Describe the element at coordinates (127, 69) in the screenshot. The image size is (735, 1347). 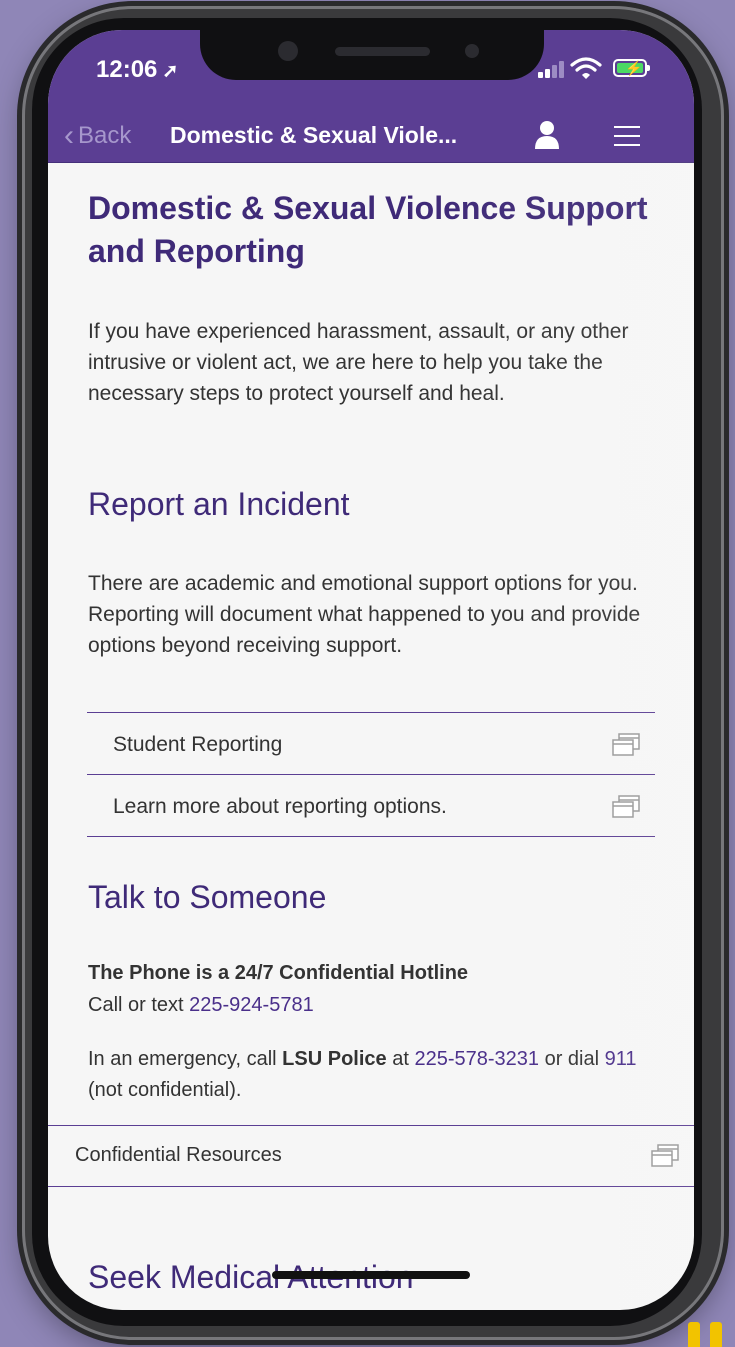
I see `status-time-label: 12:06` at that location.